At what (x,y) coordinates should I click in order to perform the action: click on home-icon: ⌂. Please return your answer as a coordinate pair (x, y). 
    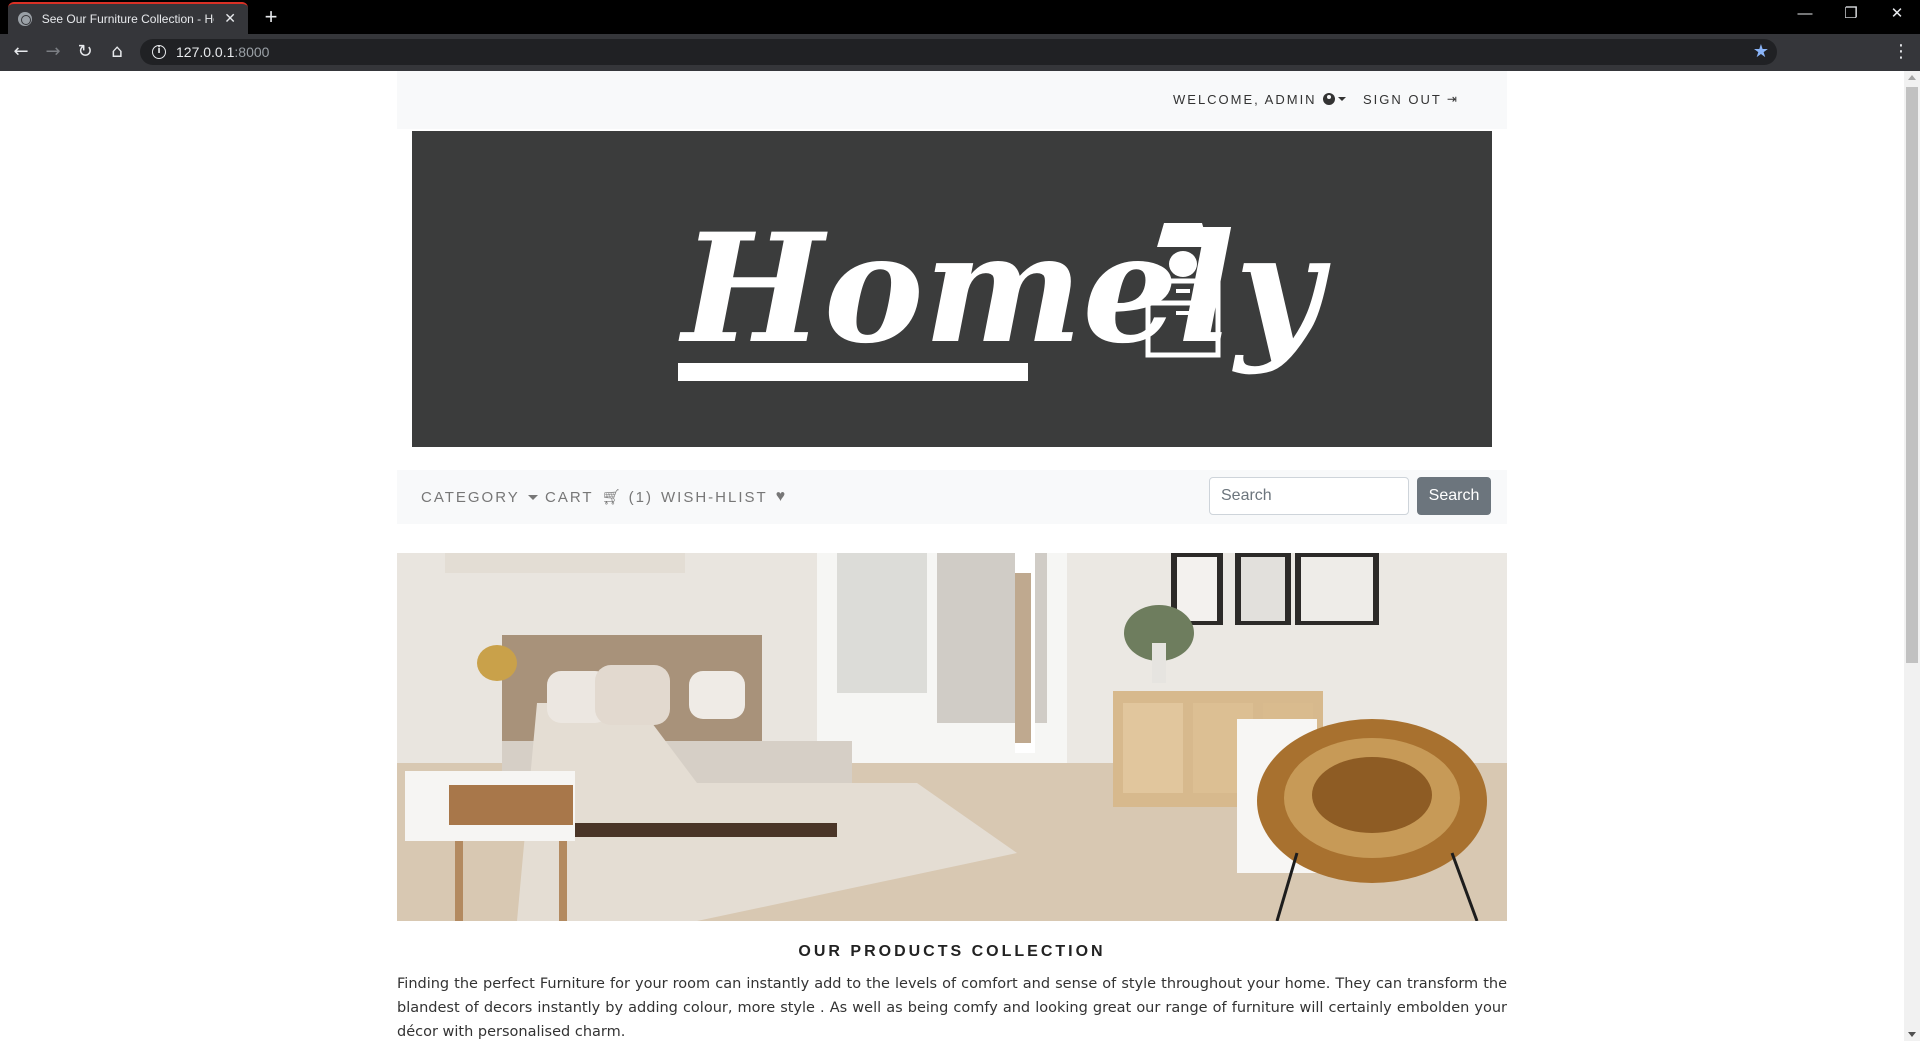
    Looking at the image, I should click on (117, 52).